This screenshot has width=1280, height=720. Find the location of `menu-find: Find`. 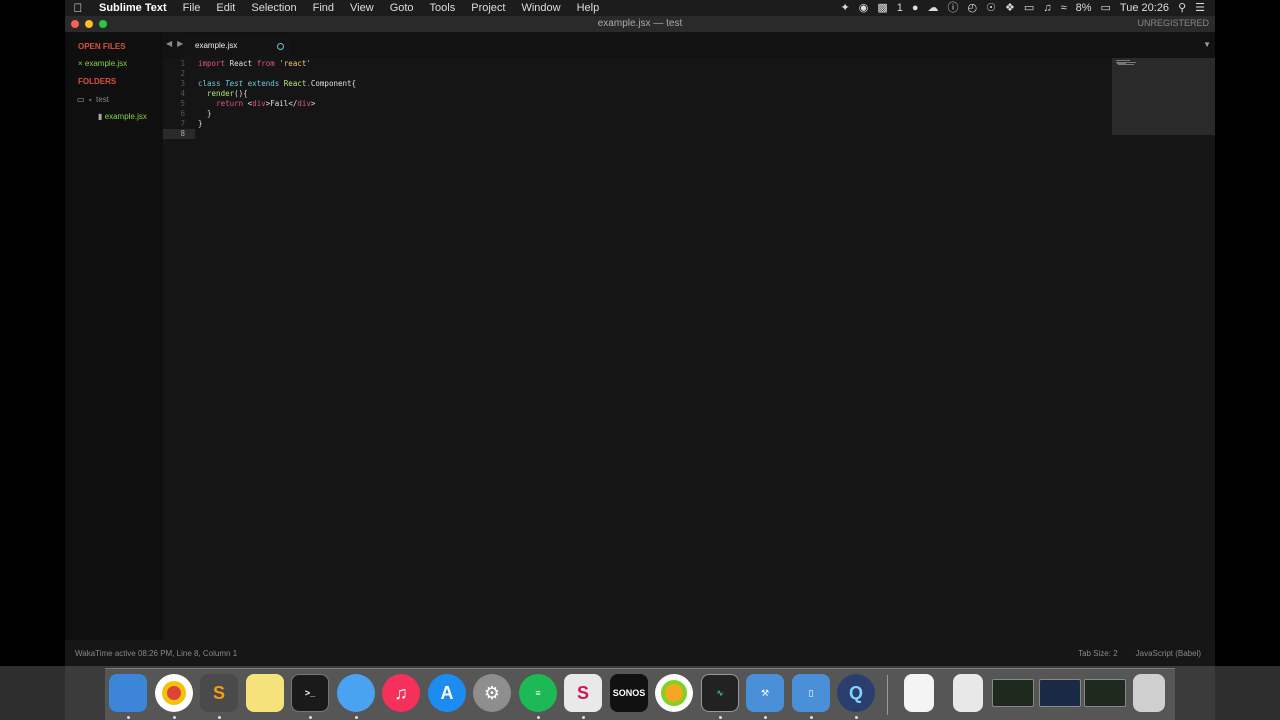

menu-find: Find is located at coordinates (323, 8).